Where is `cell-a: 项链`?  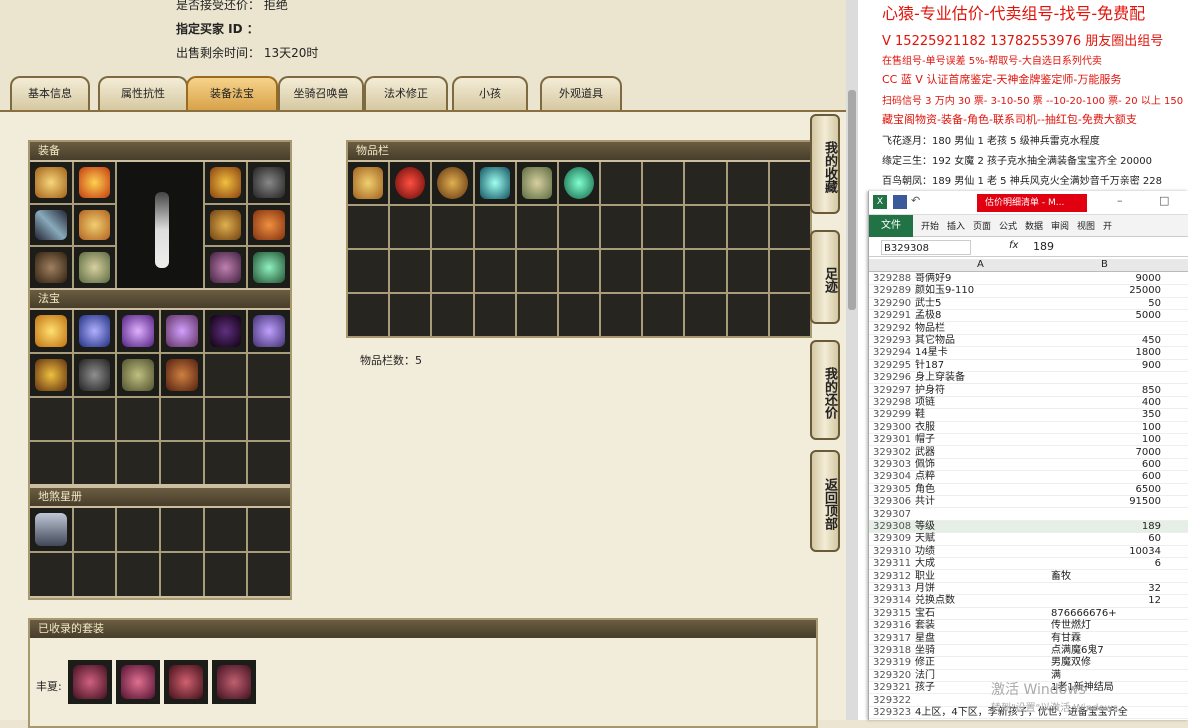
cell-a: 项链 is located at coordinates (925, 403).